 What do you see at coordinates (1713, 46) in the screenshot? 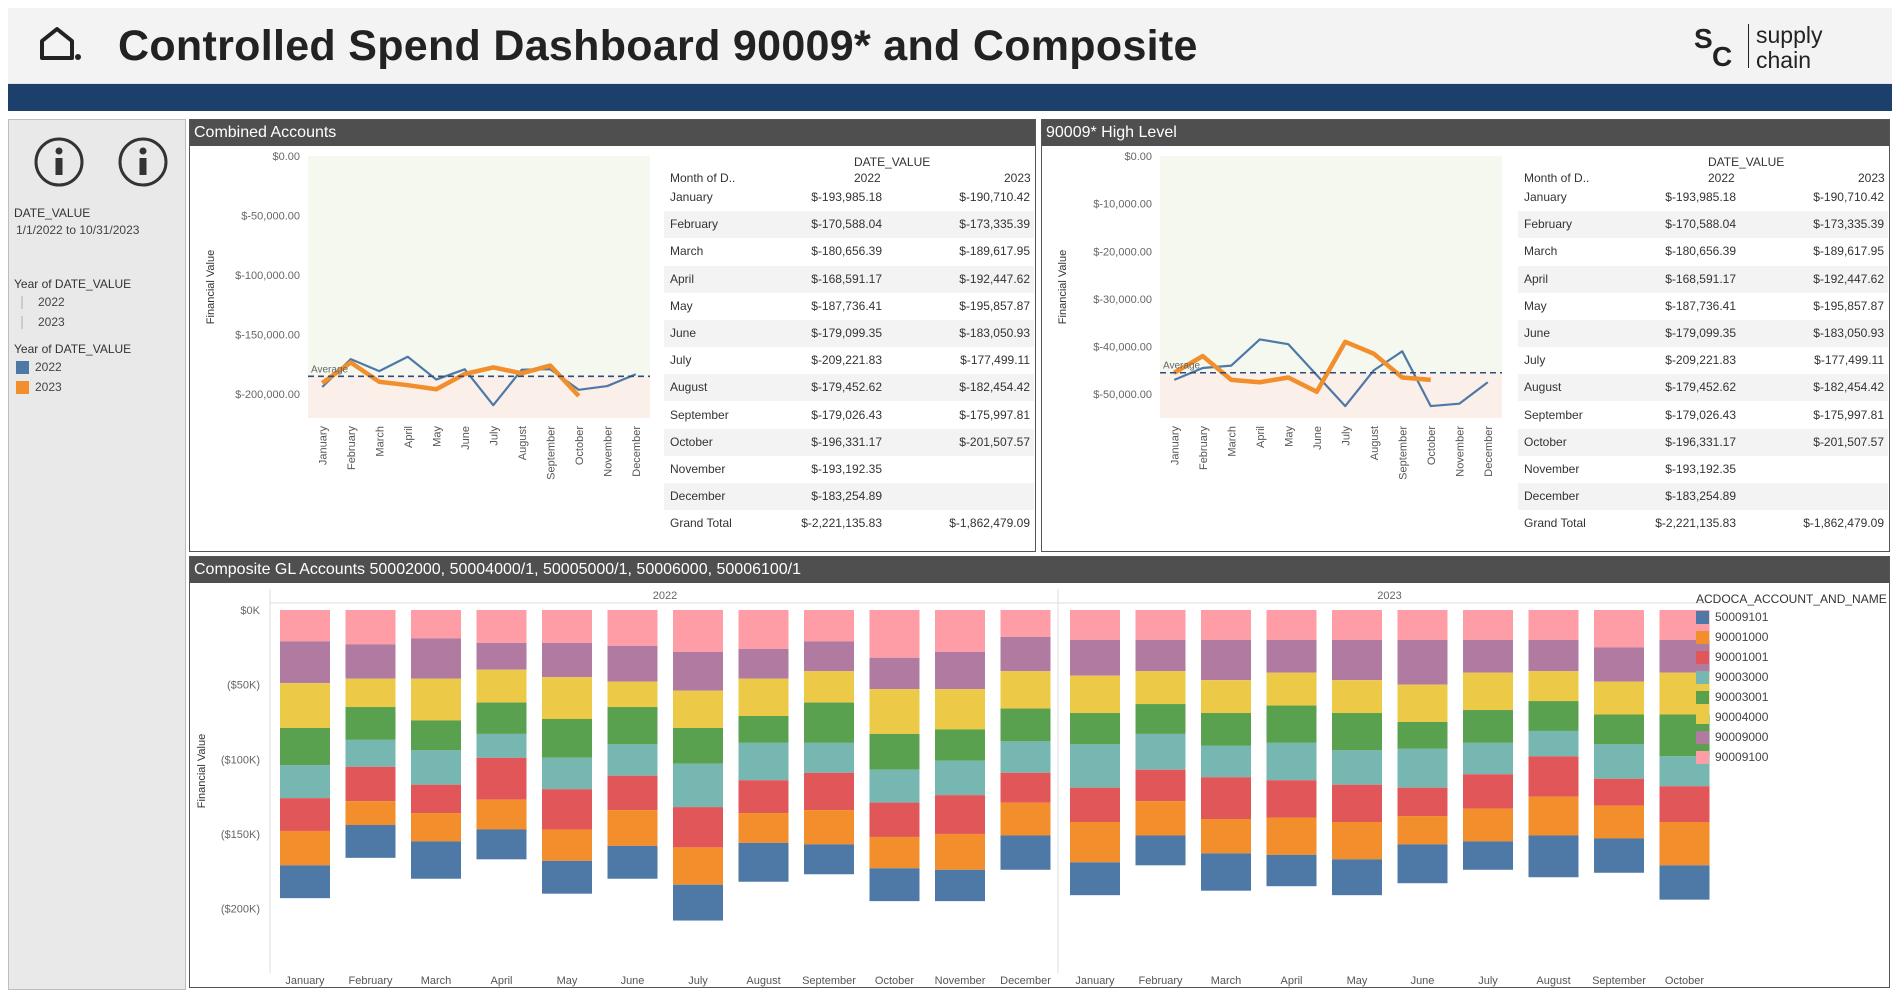
I see `sc-logo-mark: S C` at bounding box center [1713, 46].